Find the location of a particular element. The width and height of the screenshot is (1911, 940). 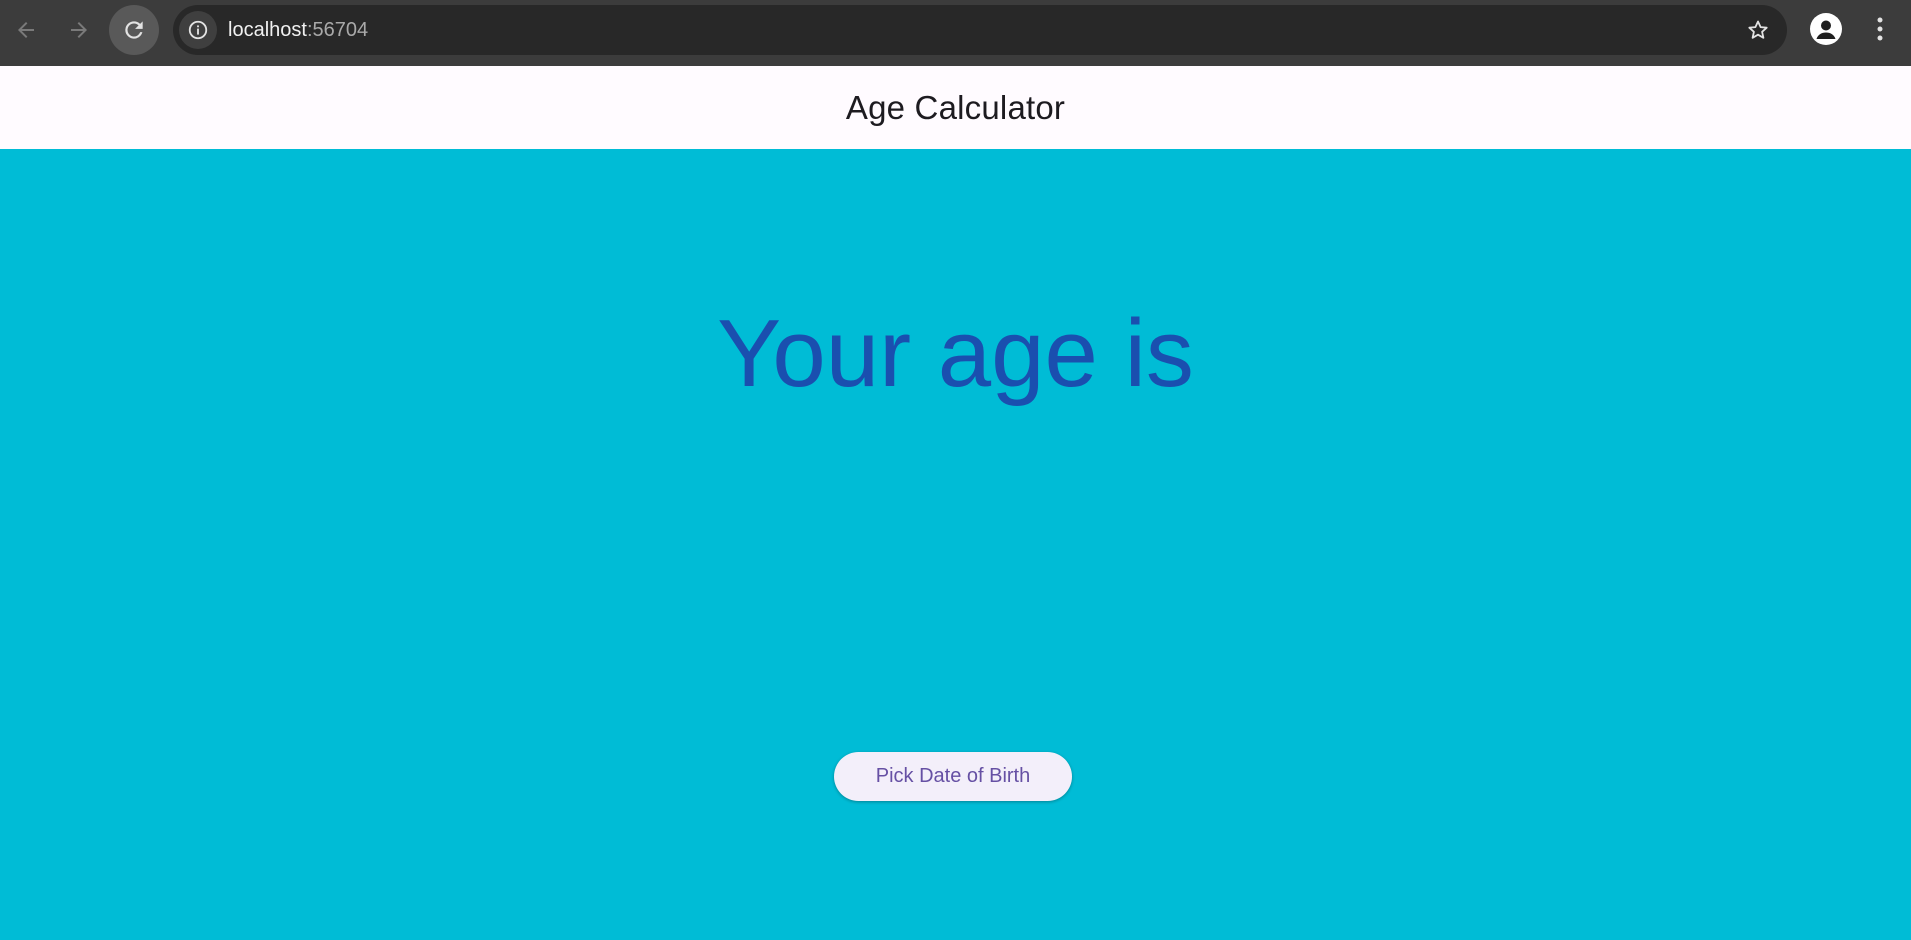

url-port: :56704 is located at coordinates (337, 30).